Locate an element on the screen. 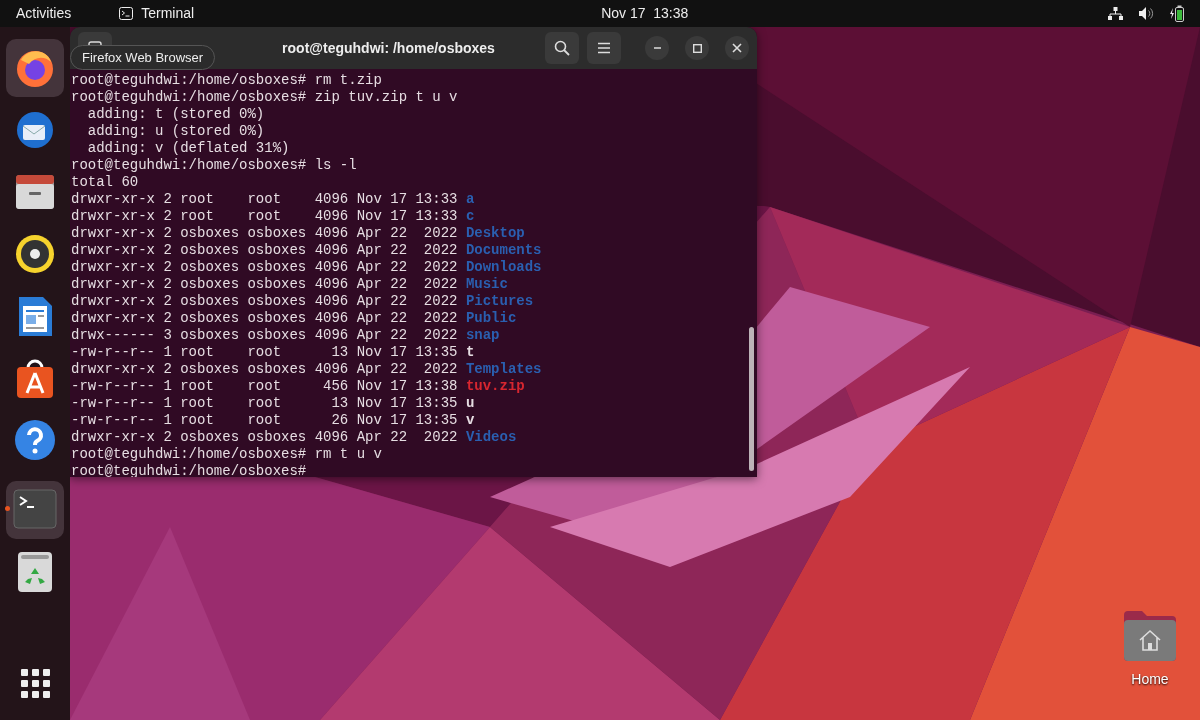 The height and width of the screenshot is (720, 1200). file-name: Pictures is located at coordinates (499, 301).